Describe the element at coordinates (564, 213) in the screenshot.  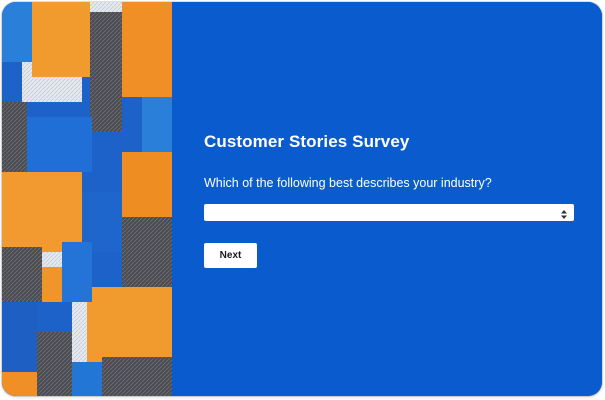
I see `up-down-chevron-icon` at that location.